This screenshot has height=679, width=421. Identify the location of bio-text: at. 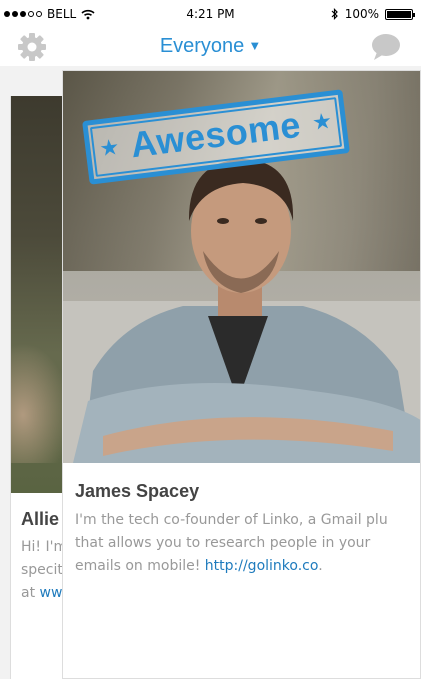
(30, 593).